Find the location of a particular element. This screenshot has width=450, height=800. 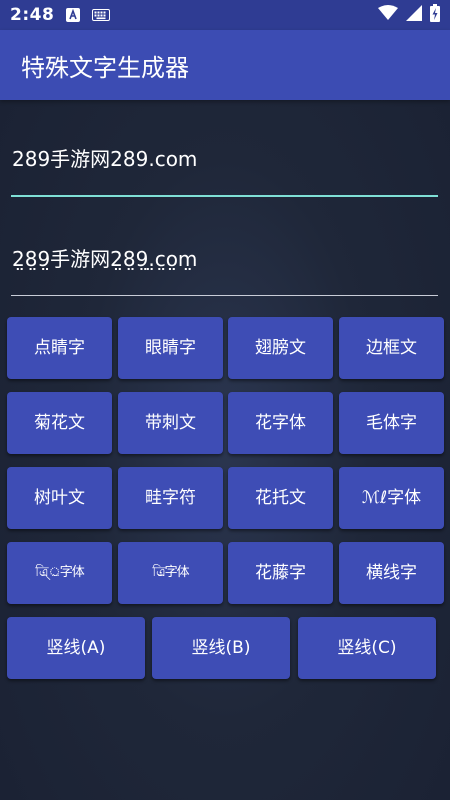

output-underline is located at coordinates (224, 295).